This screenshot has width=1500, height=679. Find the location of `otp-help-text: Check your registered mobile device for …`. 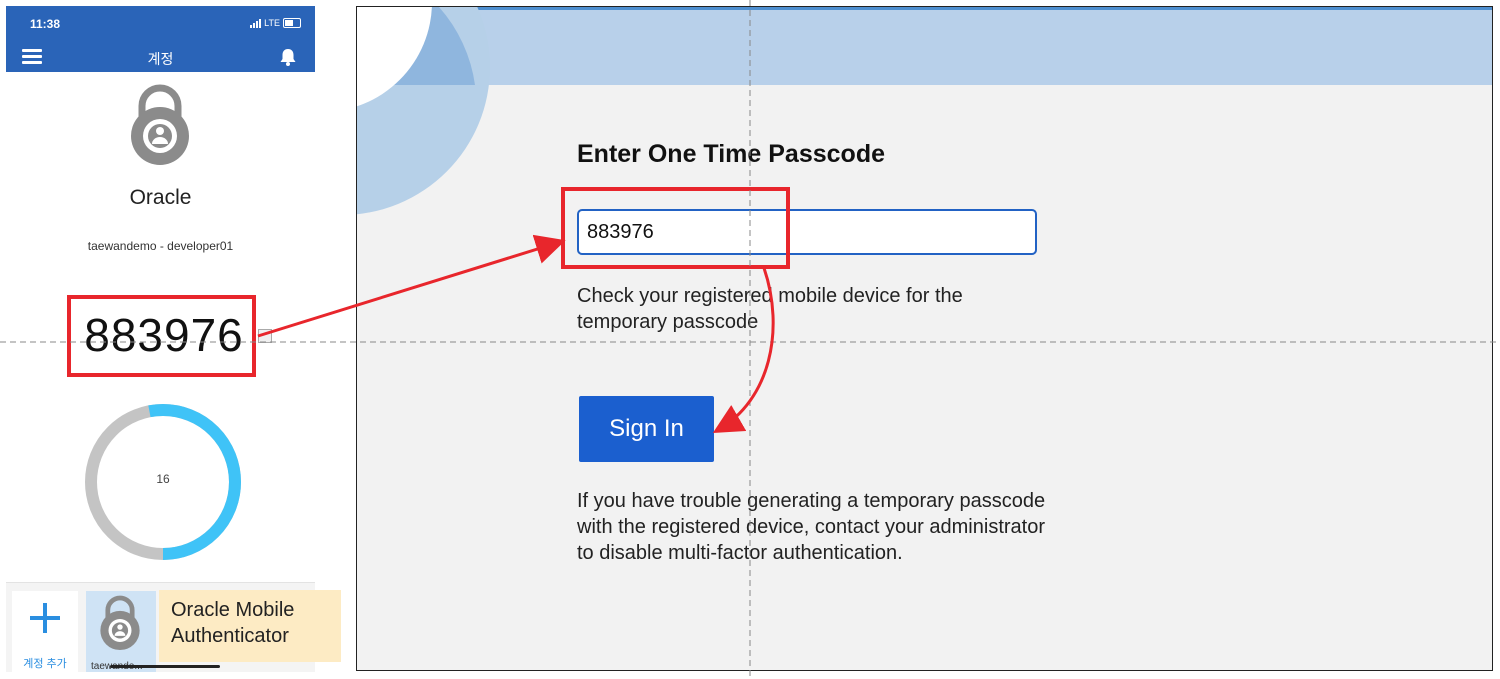

otp-help-text: Check your registered mobile device for … is located at coordinates (770, 309).